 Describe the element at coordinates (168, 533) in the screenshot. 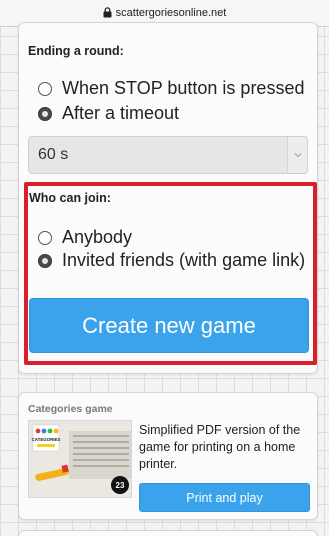

I see `next-card` at that location.